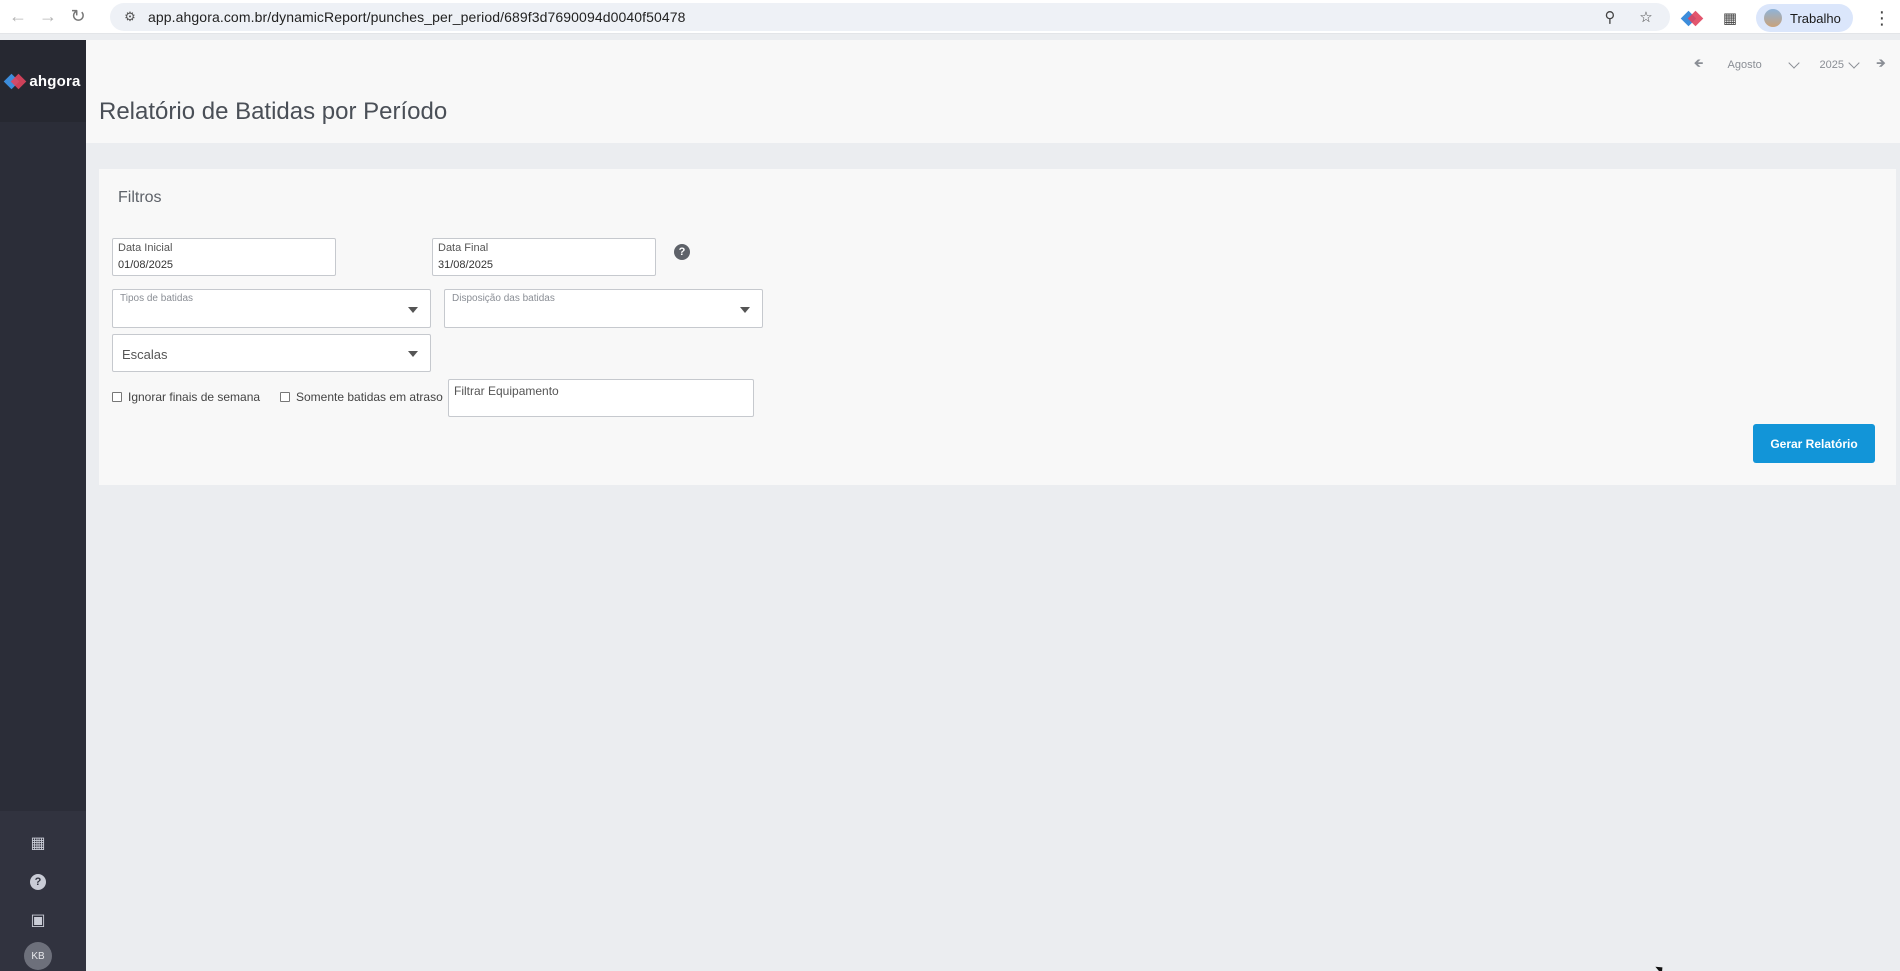 This screenshot has height=971, width=1900. I want to click on start-date-label: Data Inicial, so click(145, 248).